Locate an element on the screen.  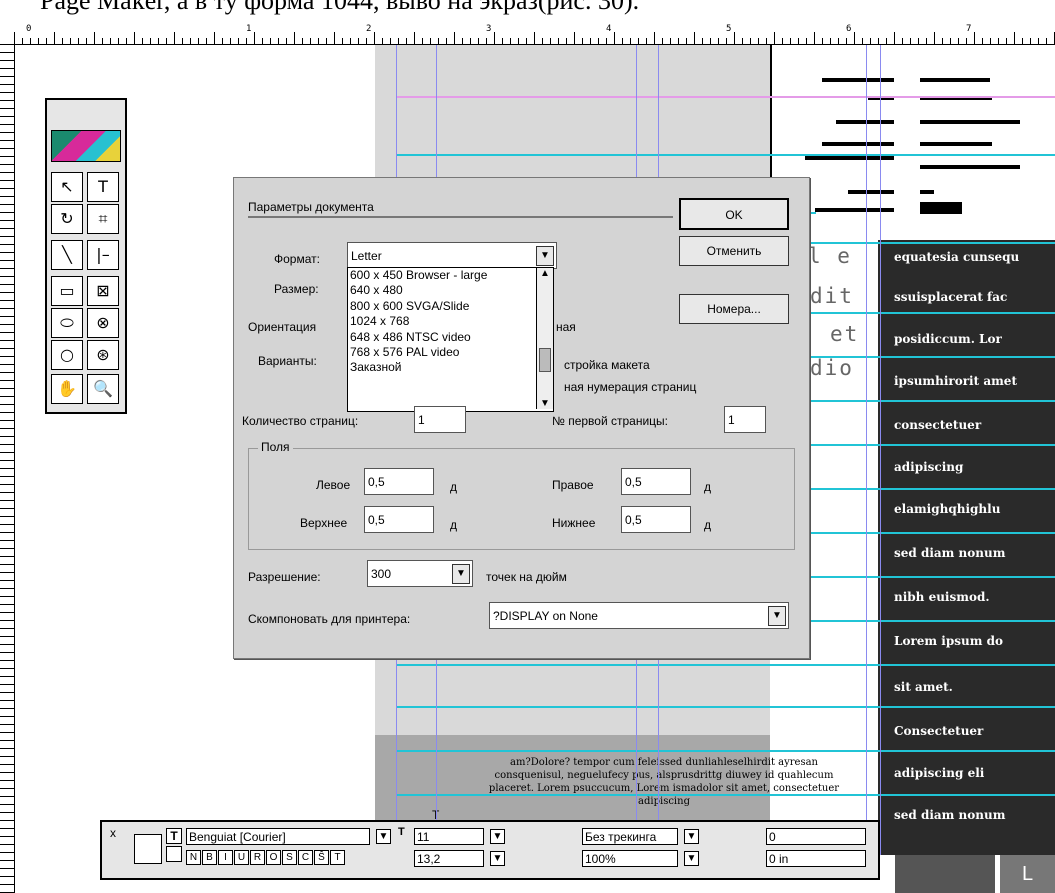
rectangle-frame-icon: ⊠ is located at coordinates (103, 291).